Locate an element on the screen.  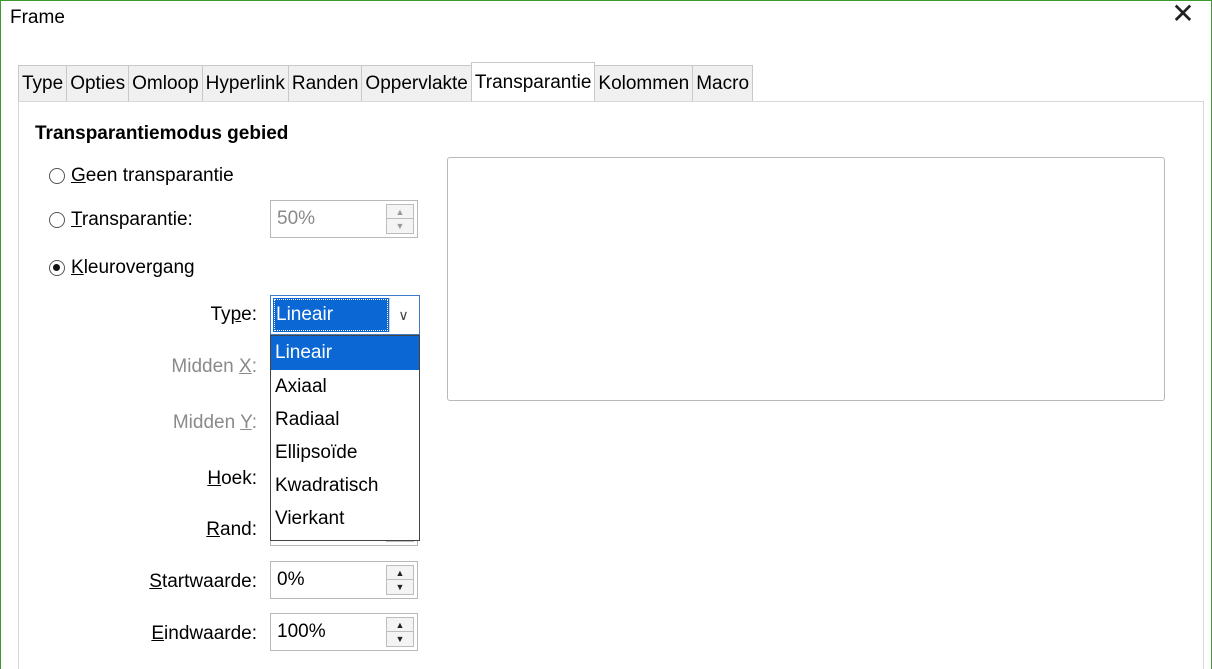
tab-transparantie: Transparantie is located at coordinates (533, 81).